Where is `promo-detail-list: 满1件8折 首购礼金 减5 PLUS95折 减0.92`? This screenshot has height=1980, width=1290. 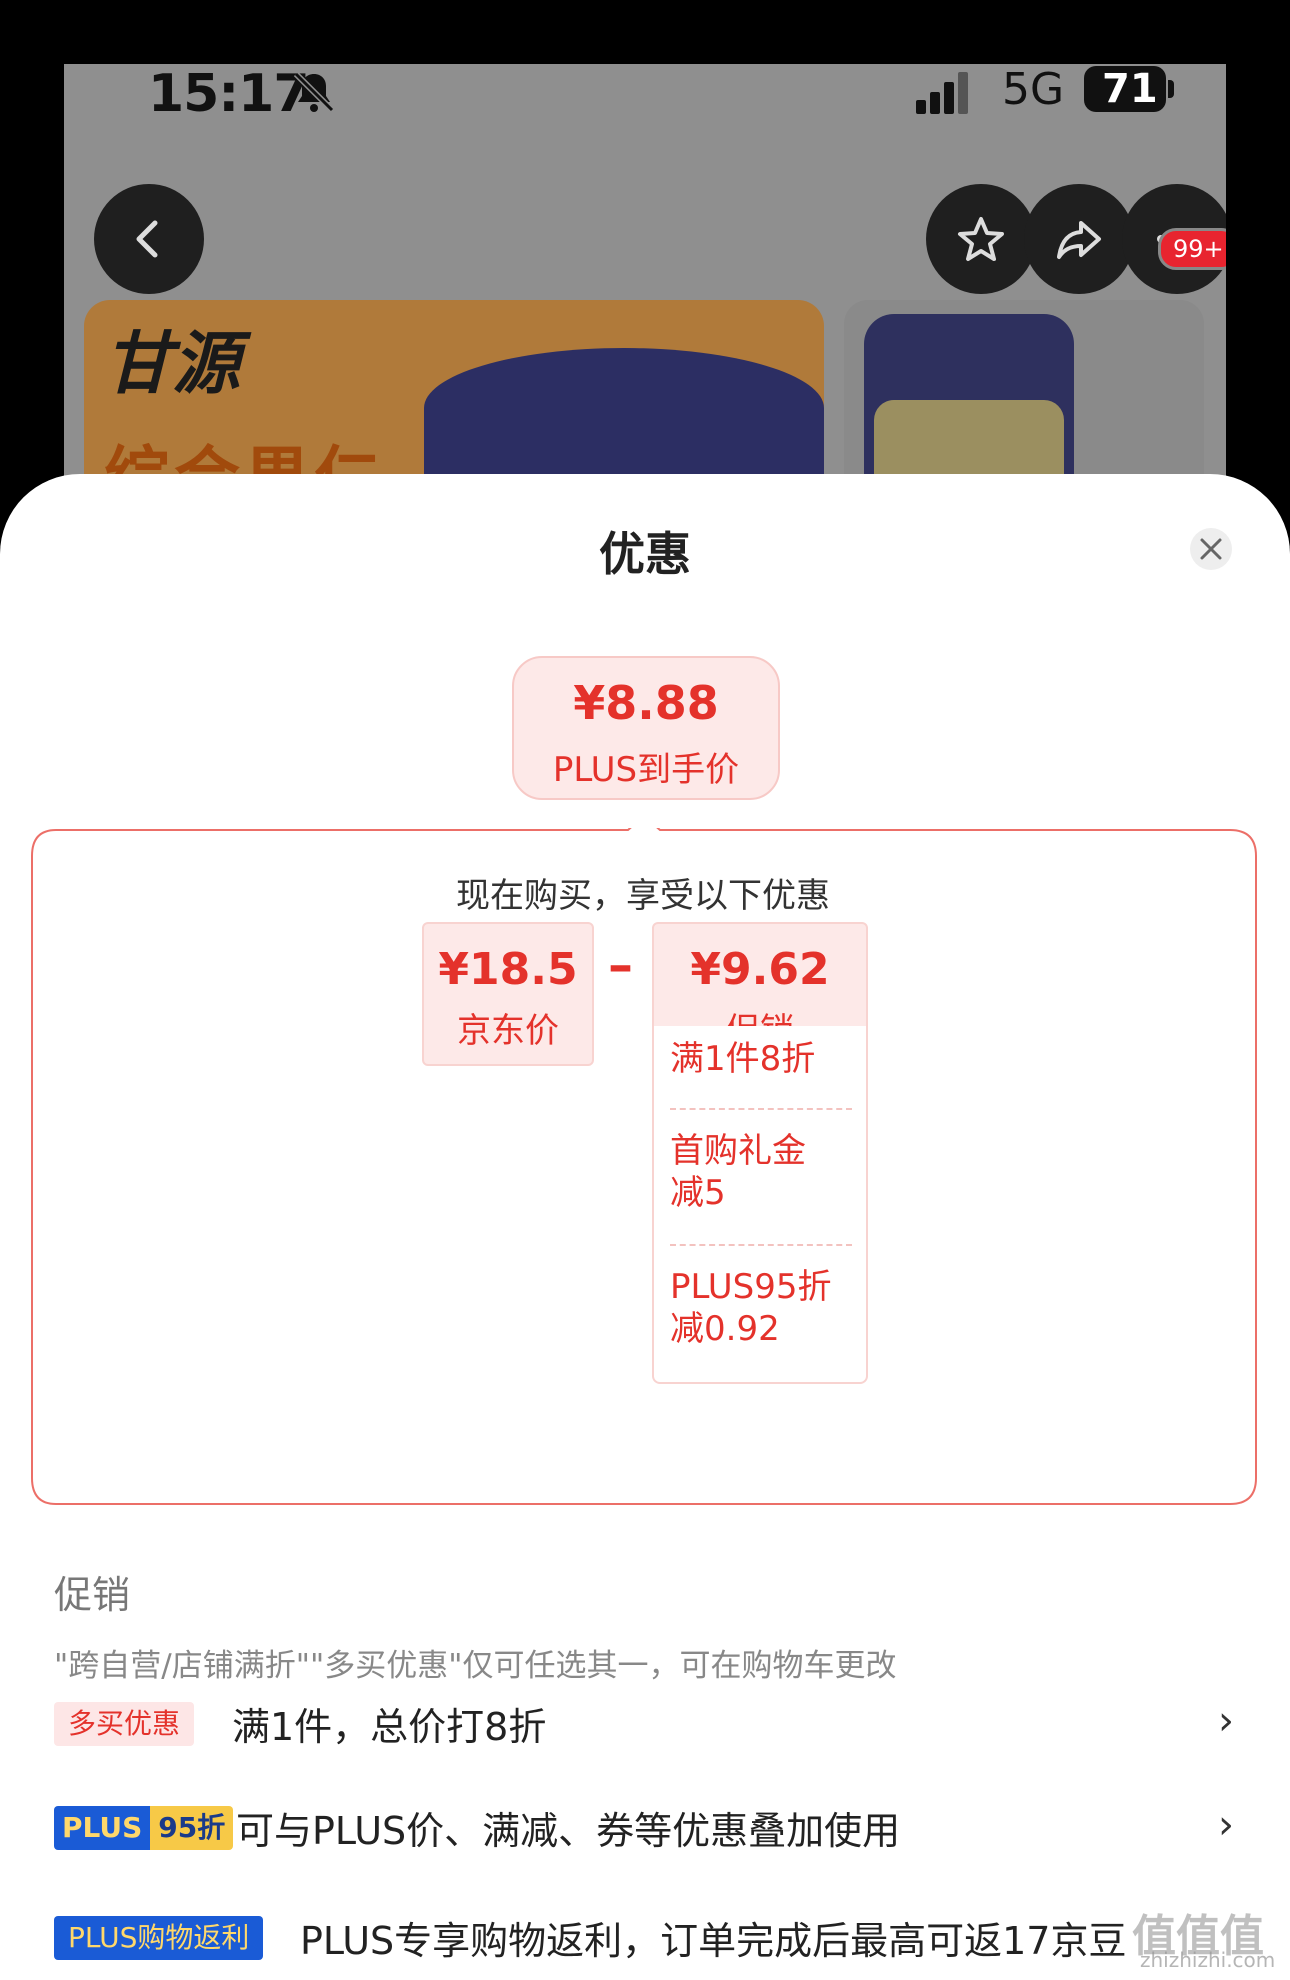 promo-detail-list: 满1件8折 首购礼金 减5 PLUS95折 减0.92 is located at coordinates (760, 1205).